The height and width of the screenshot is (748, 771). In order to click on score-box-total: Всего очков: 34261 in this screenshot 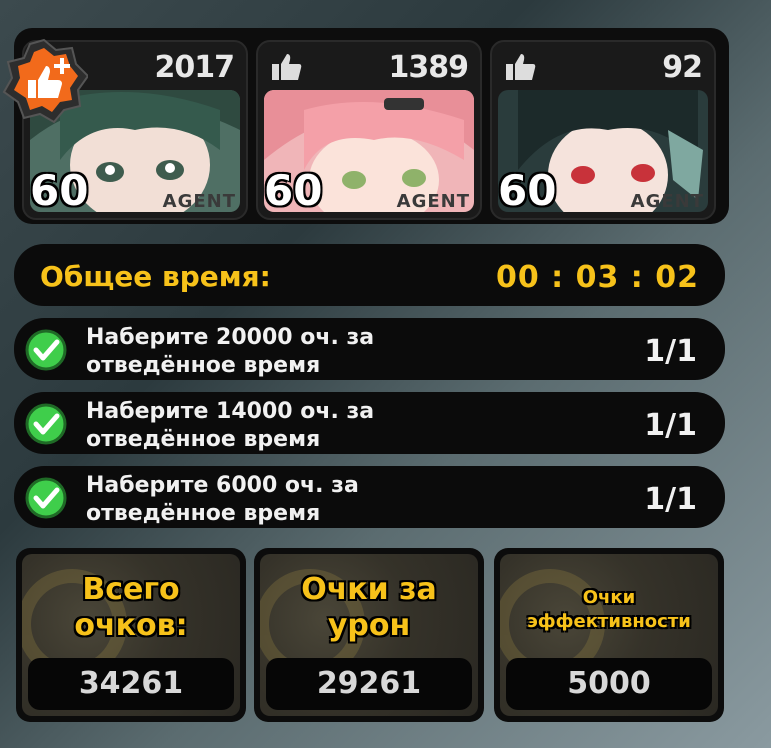, I will do `click(131, 635)`.